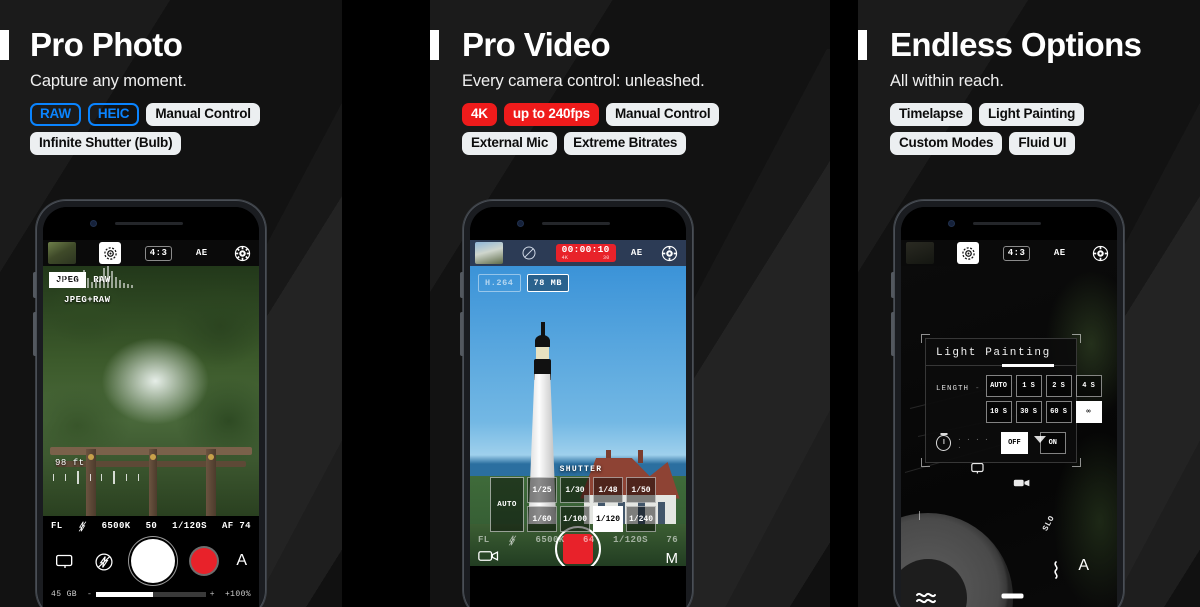 The height and width of the screenshot is (607, 1200). Describe the element at coordinates (204, 561) in the screenshot. I see `record-button` at that location.